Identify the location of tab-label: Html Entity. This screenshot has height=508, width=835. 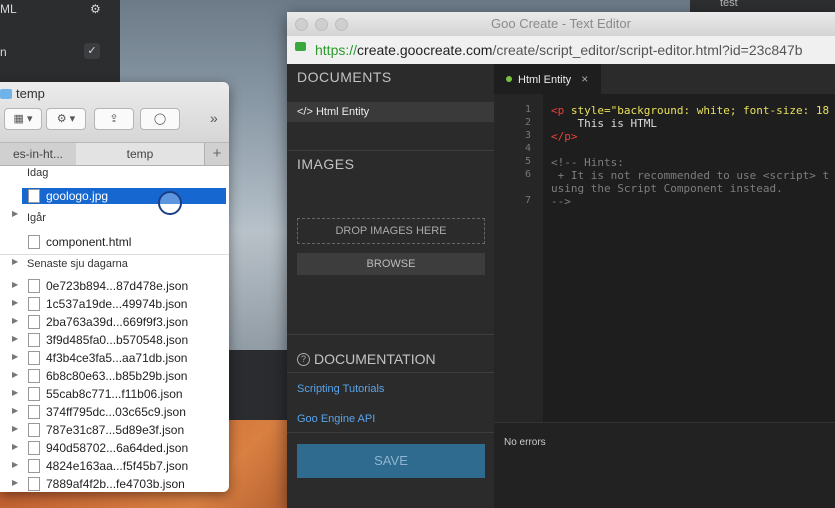
(545, 80).